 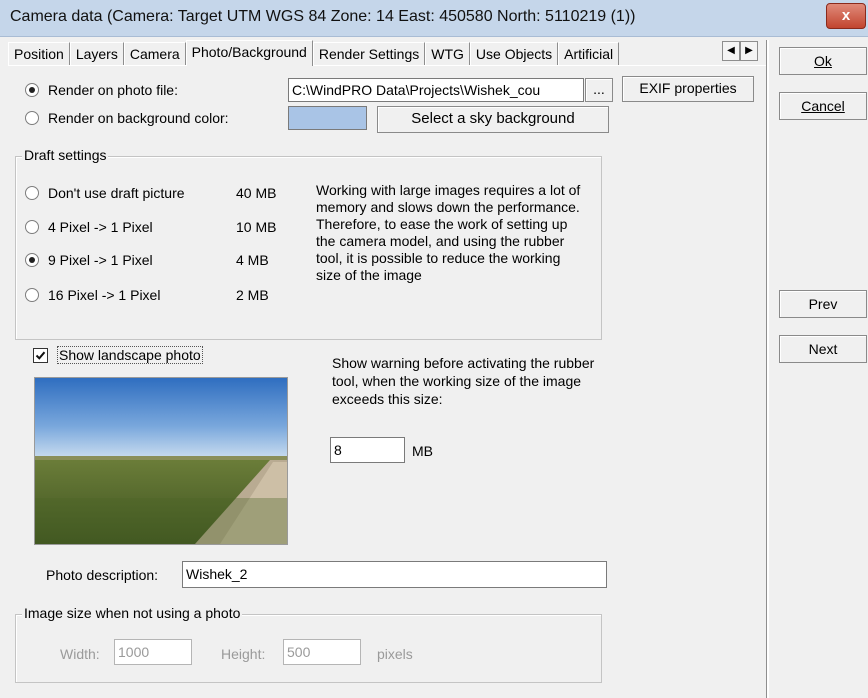 What do you see at coordinates (32, 193) in the screenshot?
I see `draft-none-radio` at bounding box center [32, 193].